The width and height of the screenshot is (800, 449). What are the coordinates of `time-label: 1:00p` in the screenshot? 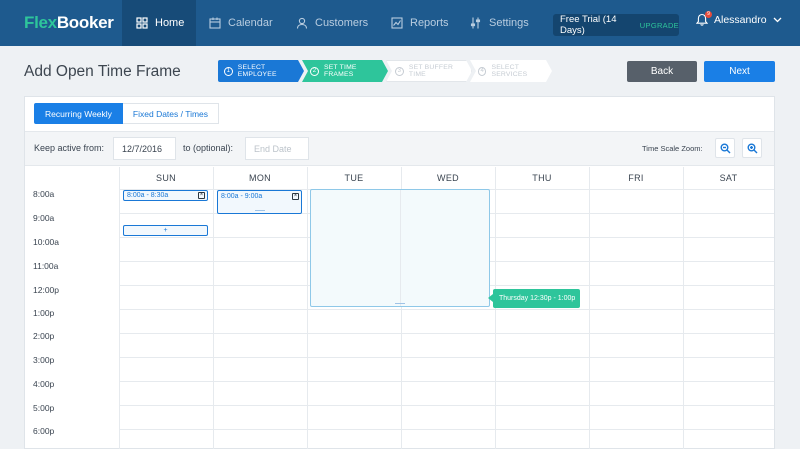 It's located at (44, 313).